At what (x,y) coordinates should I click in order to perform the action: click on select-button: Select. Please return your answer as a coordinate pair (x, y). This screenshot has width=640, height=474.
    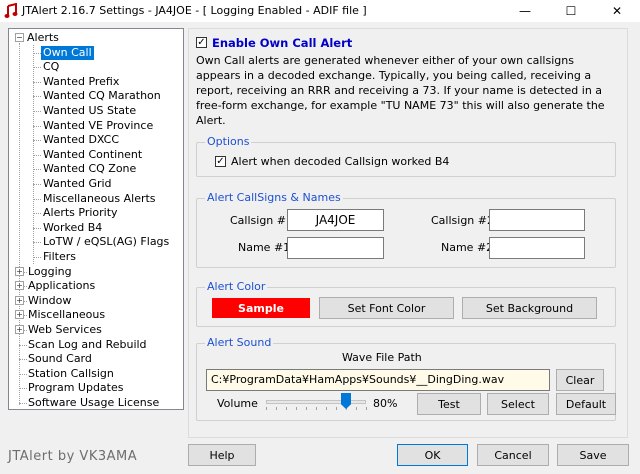
    Looking at the image, I should click on (518, 404).